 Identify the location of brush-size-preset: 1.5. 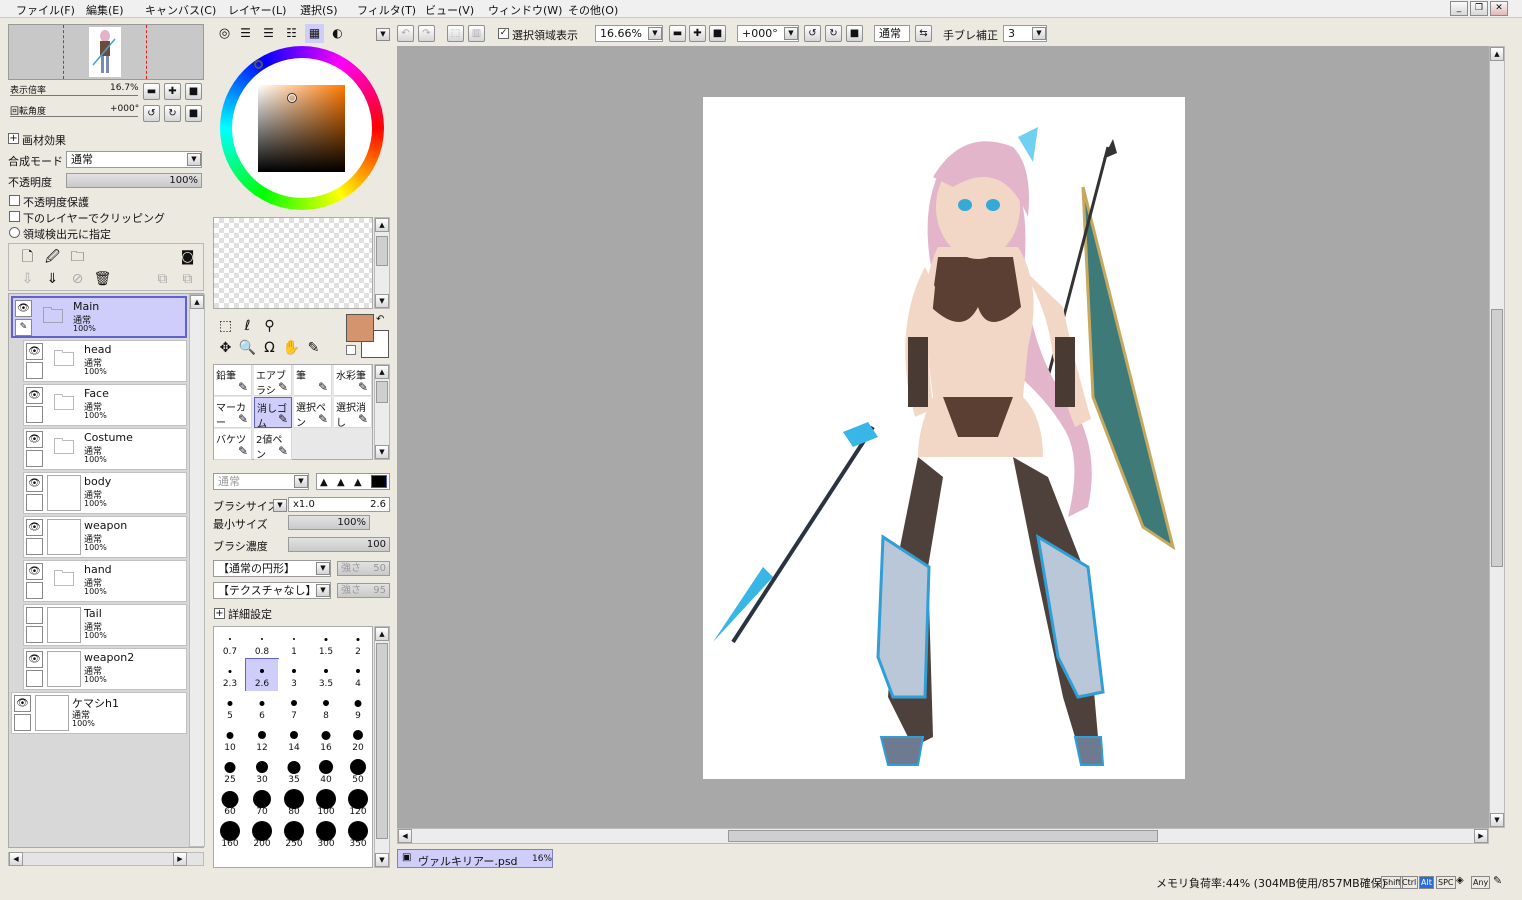
(326, 643).